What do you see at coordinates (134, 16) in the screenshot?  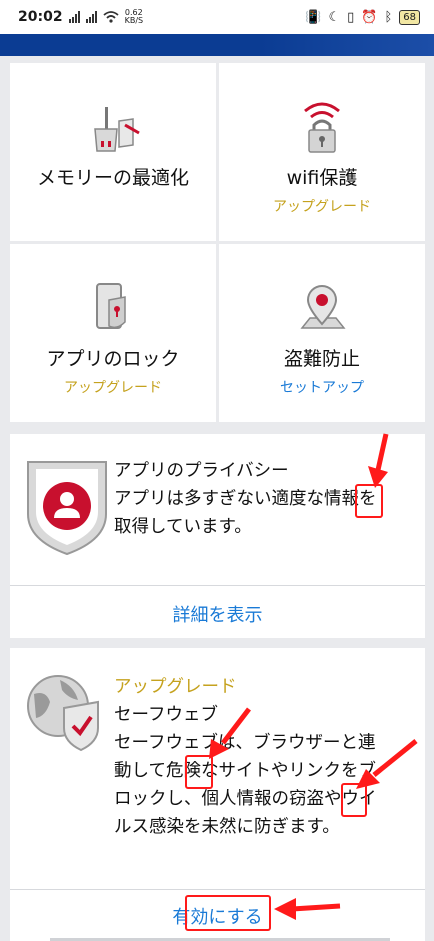 I see `network-speed: 0.62 KB/S` at bounding box center [134, 16].